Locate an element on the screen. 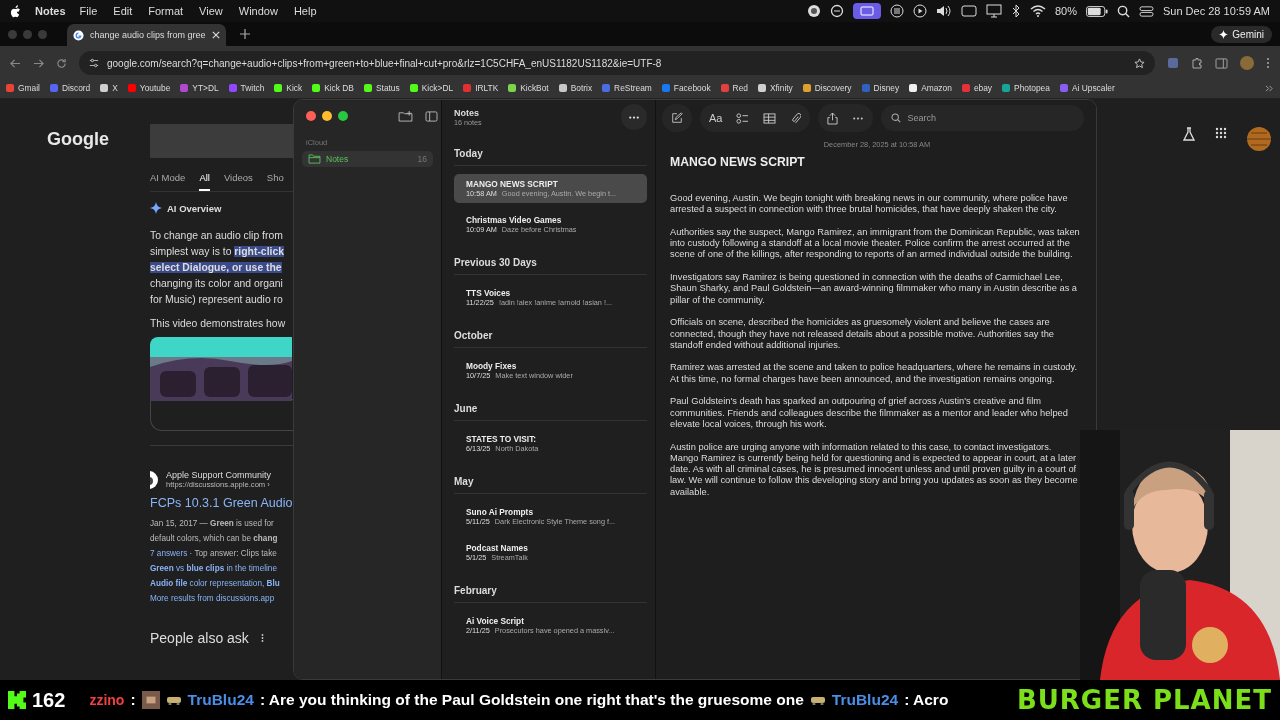 Image resolution: width=1280 pixels, height=720 pixels. result-link: FCPs 10.3.1 Green Audio is located at coordinates (221, 503).